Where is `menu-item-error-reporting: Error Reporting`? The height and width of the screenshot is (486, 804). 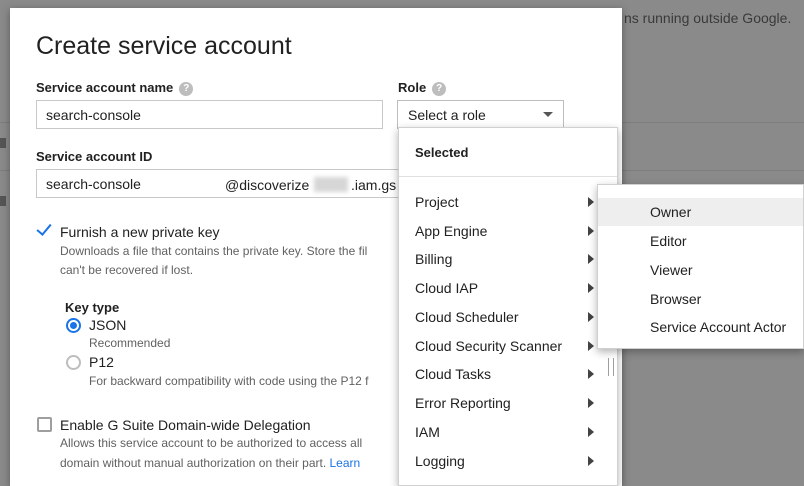 menu-item-error-reporting: Error Reporting is located at coordinates (501, 403).